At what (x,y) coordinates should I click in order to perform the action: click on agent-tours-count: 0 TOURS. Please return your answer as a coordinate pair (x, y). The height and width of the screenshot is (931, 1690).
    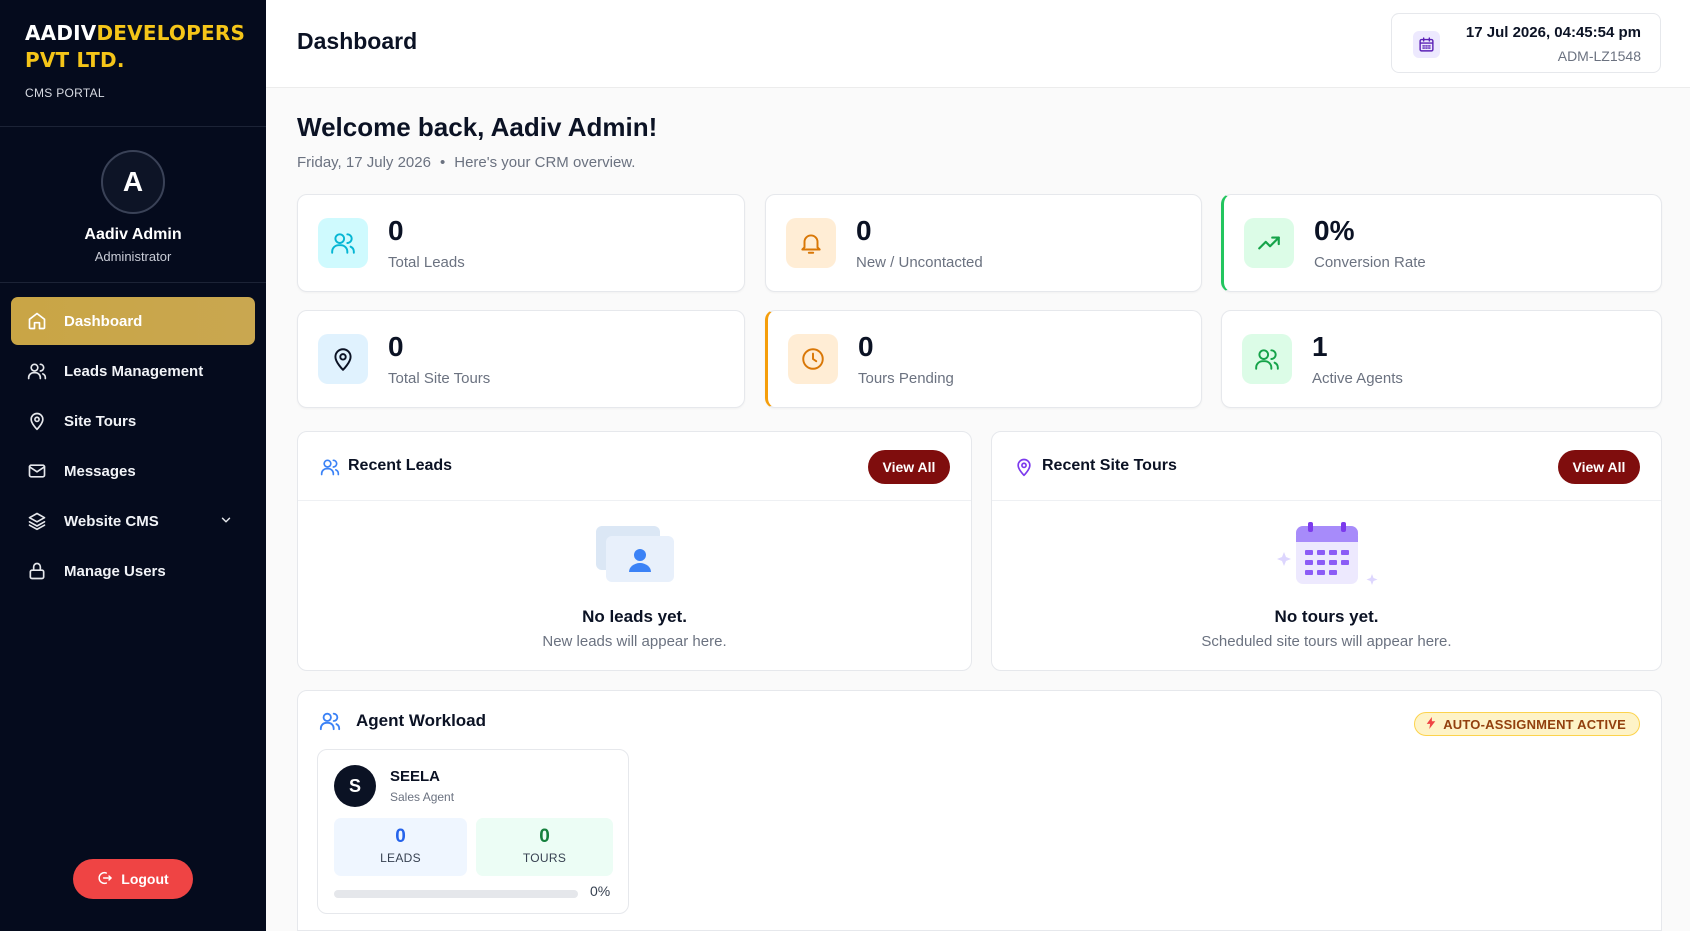
    Looking at the image, I should click on (544, 847).